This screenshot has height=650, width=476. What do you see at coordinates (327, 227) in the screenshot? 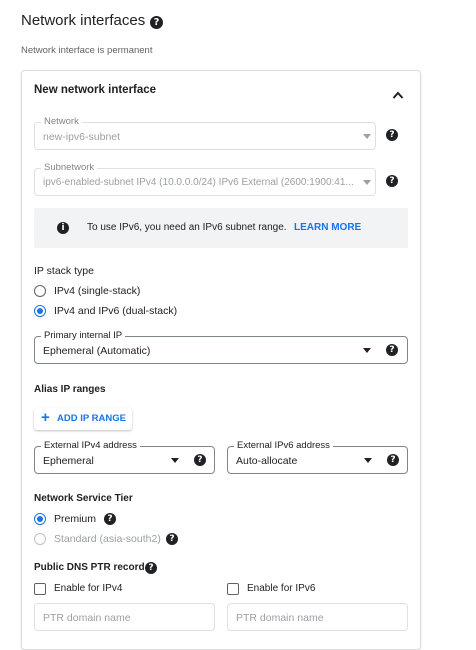
I see `learn-more-link: LEARN MORE` at bounding box center [327, 227].